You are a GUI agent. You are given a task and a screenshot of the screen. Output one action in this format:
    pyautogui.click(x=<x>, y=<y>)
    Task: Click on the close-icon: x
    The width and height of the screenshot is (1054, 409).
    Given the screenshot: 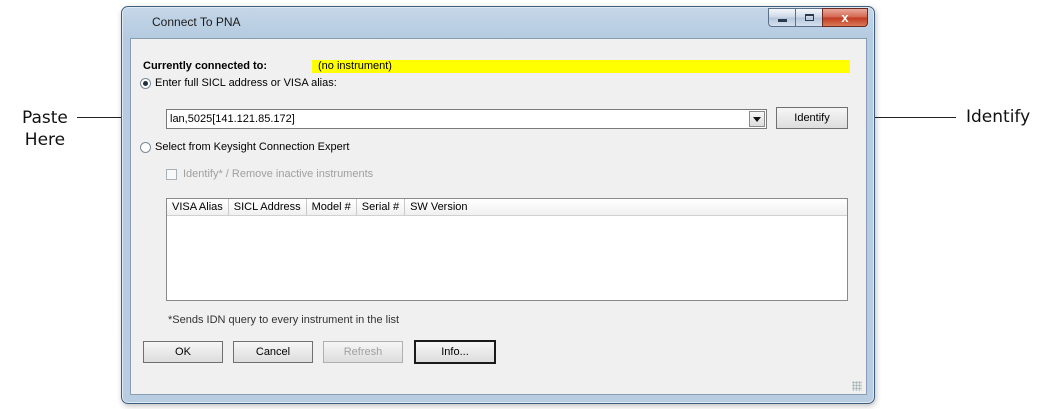 What is the action you would take?
    pyautogui.click(x=845, y=17)
    